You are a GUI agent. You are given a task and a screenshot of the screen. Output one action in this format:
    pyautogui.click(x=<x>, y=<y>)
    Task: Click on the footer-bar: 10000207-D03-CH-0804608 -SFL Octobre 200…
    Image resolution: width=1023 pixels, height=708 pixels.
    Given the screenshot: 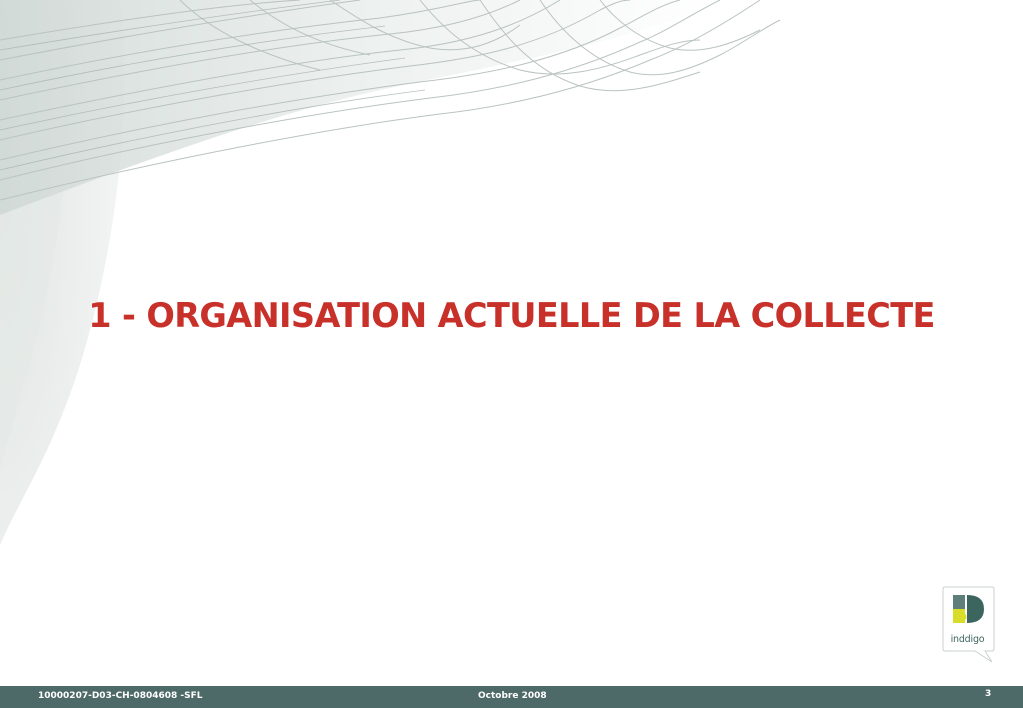 What is the action you would take?
    pyautogui.click(x=511, y=697)
    